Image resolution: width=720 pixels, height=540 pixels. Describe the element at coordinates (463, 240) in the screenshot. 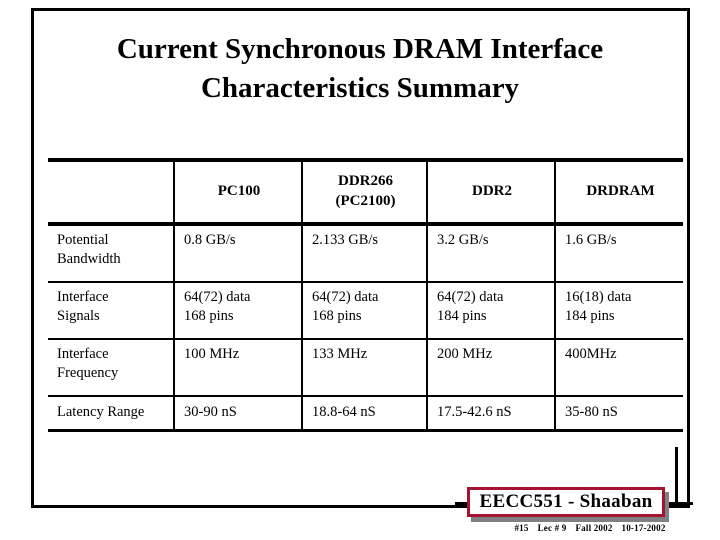

I see `cell-line-1: 3.2 GB/s` at that location.